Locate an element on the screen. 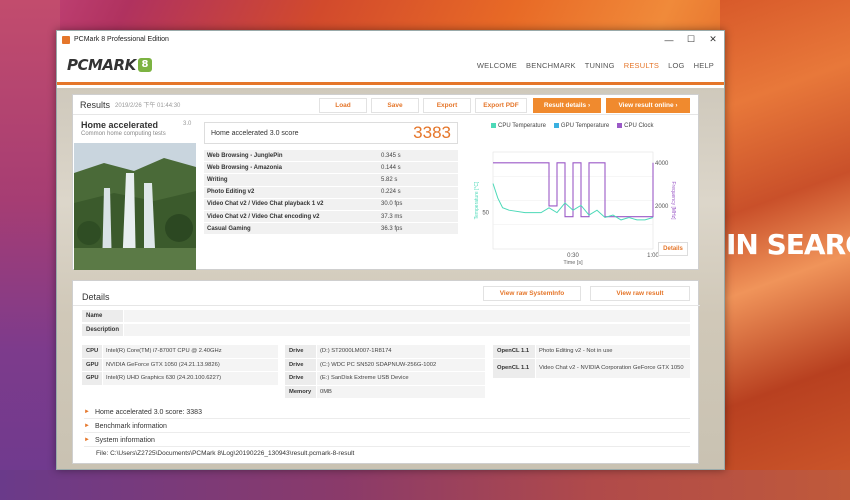 The width and height of the screenshot is (850, 500). system-key: CPU is located at coordinates (92, 351).